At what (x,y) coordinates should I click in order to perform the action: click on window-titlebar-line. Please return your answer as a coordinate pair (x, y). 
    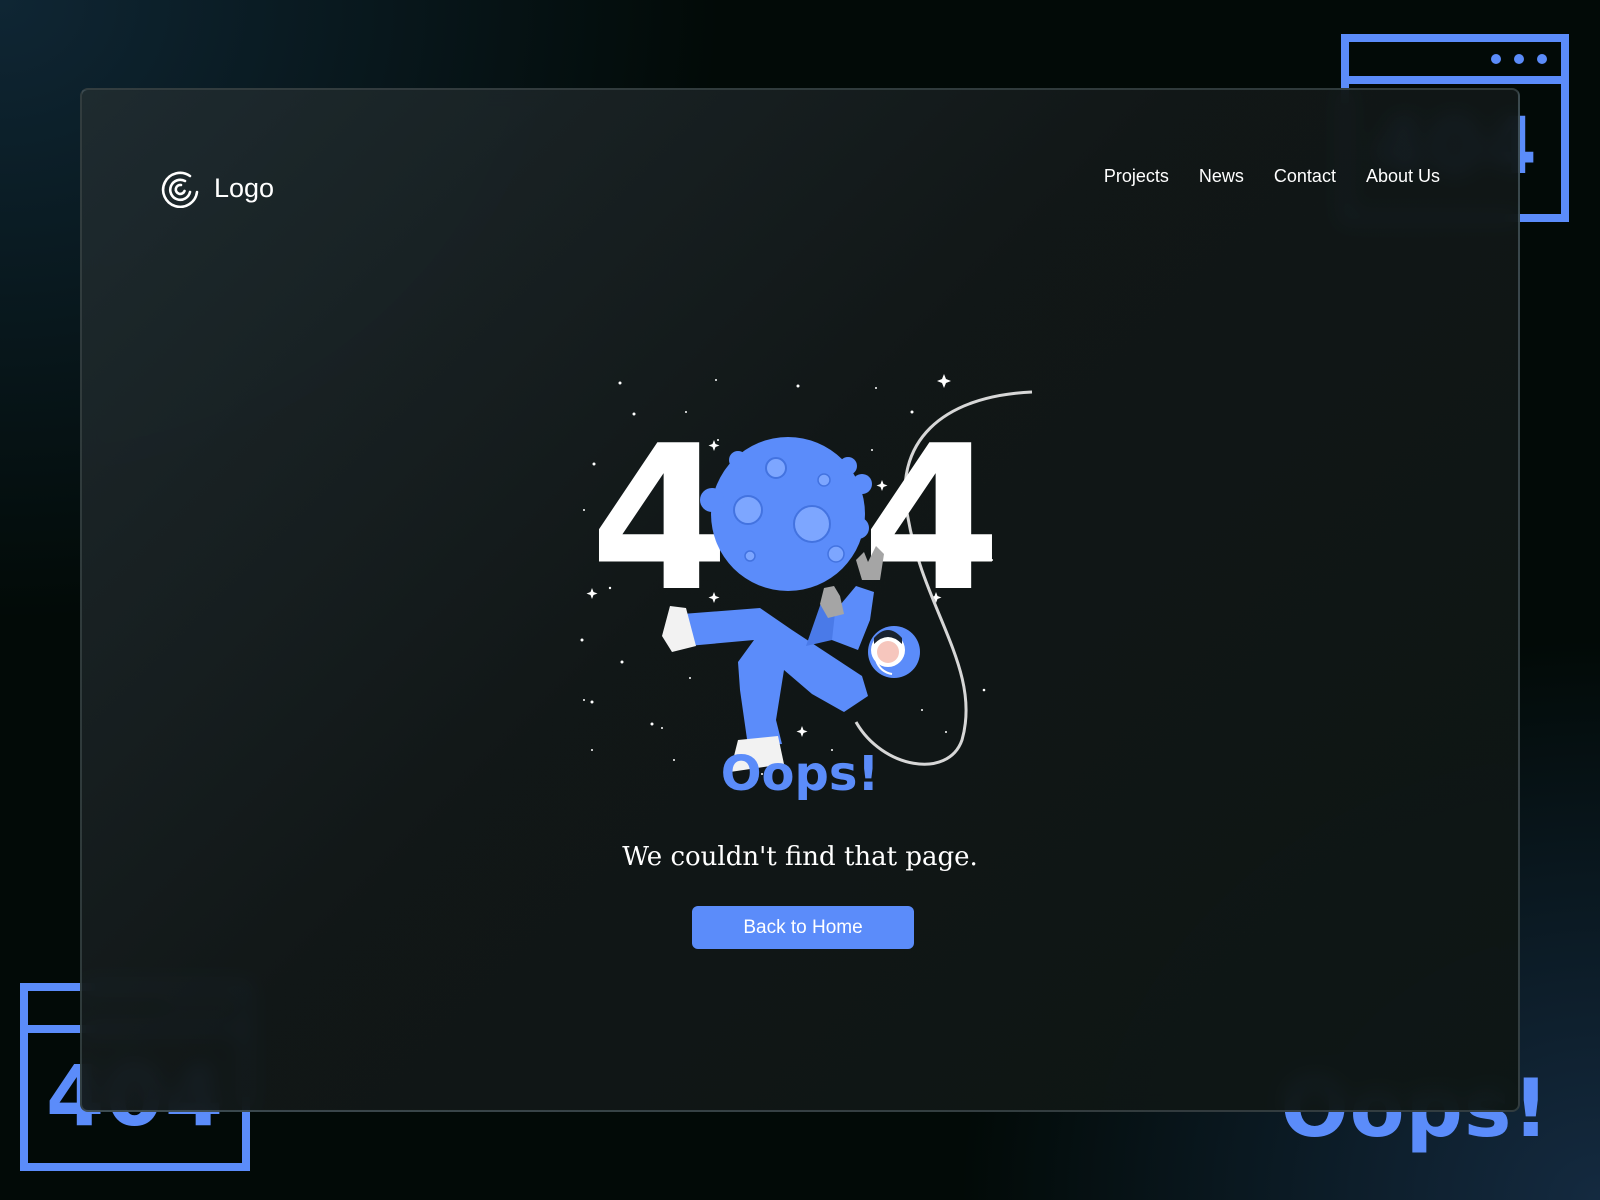
    Looking at the image, I should click on (1455, 80).